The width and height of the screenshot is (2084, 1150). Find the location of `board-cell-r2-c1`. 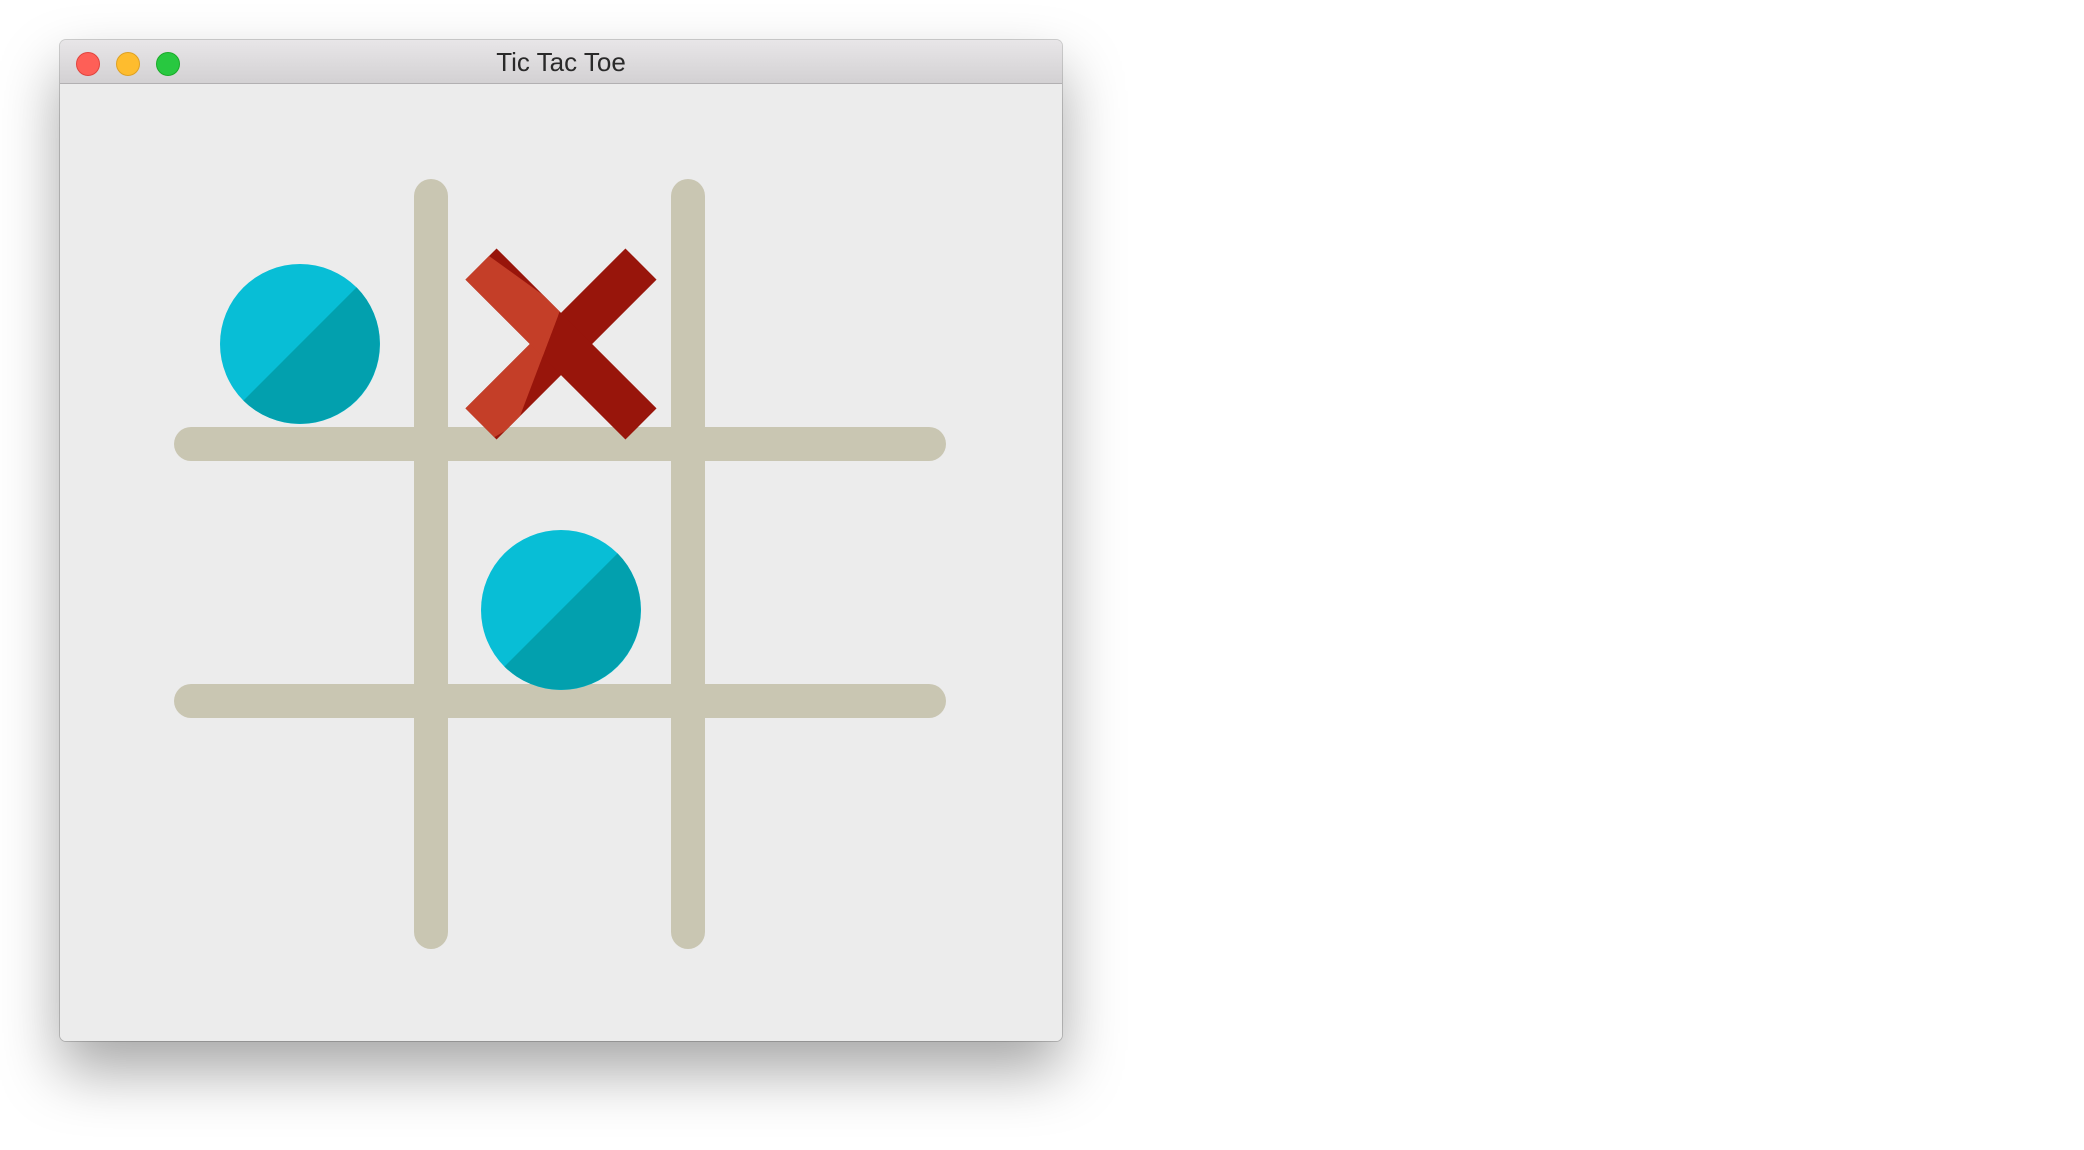

board-cell-r2-c1 is located at coordinates (300, 610).